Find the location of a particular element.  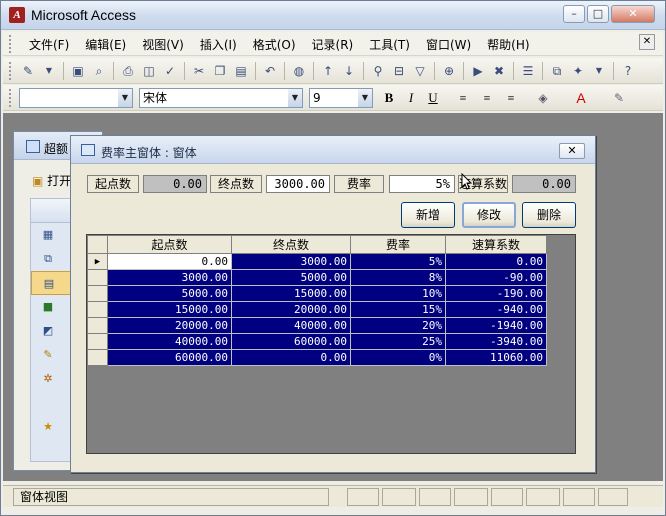

close-button: ✕ is located at coordinates (633, 14).